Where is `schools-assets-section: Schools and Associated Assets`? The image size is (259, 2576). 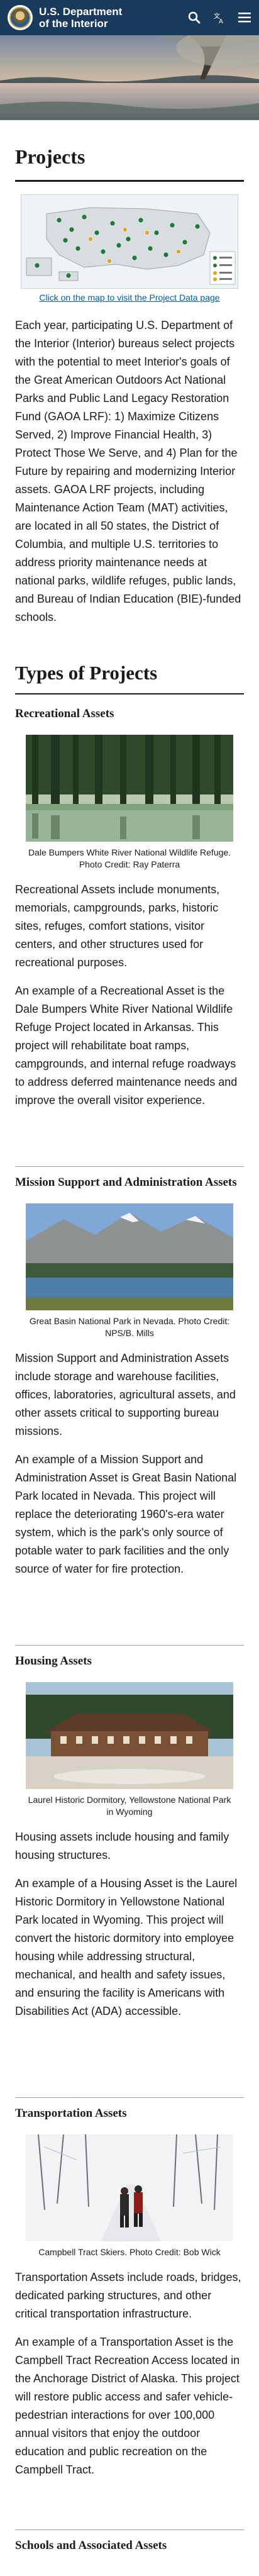
schools-assets-section: Schools and Associated Assets is located at coordinates (129, 2546).